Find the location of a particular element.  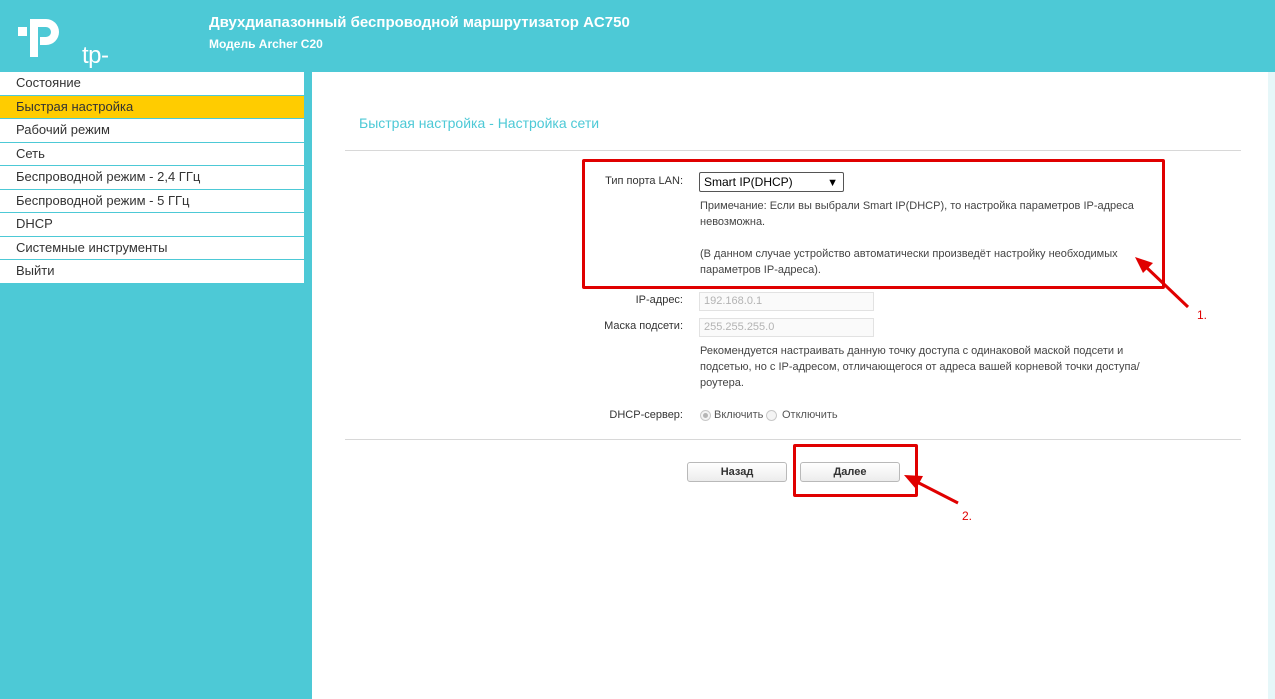

arrow-2-line is located at coordinates (936, 492).